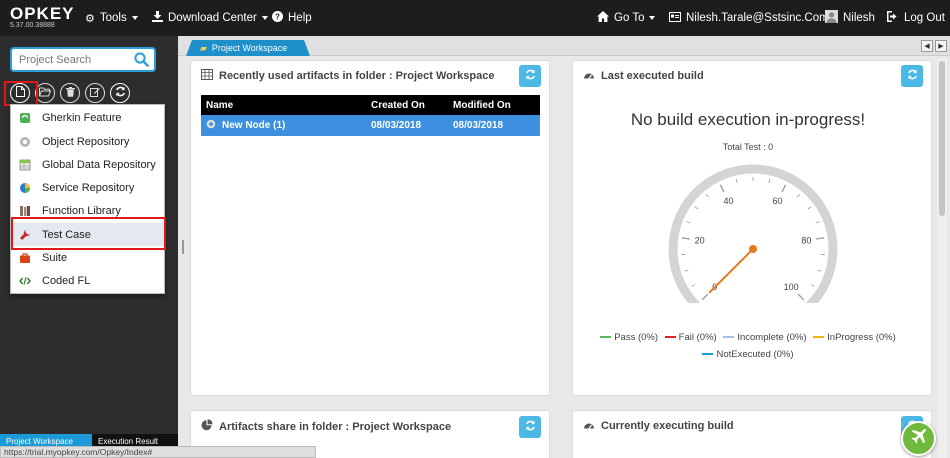 The image size is (950, 458). I want to click on search-icon, so click(141, 61).